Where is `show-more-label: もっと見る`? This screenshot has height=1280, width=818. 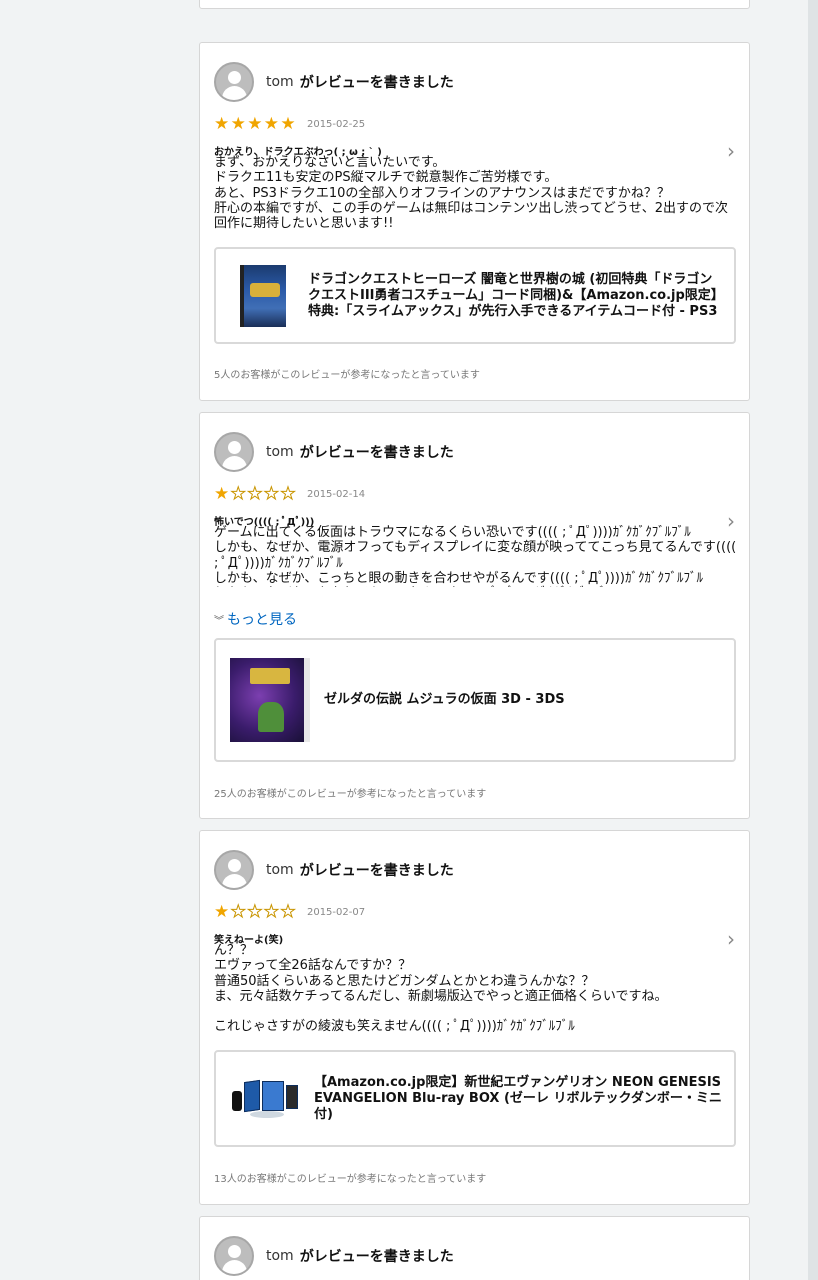
show-more-label: もっと見る is located at coordinates (262, 620).